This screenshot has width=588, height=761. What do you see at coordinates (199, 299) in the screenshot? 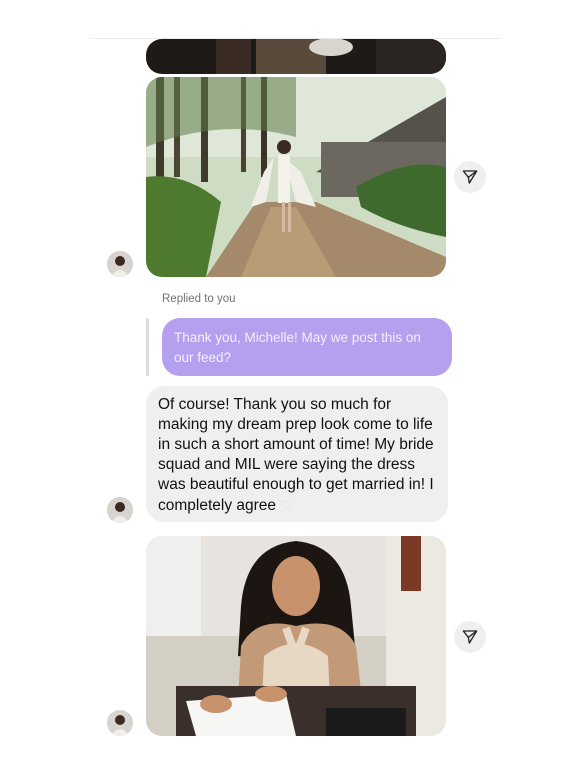
I see `replied-to-you-label: Replied to you` at bounding box center [199, 299].